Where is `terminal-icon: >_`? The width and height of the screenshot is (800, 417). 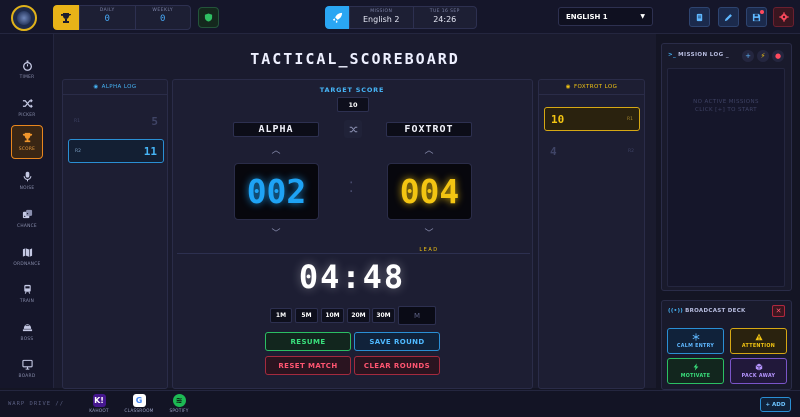 terminal-icon: >_ is located at coordinates (672, 55).